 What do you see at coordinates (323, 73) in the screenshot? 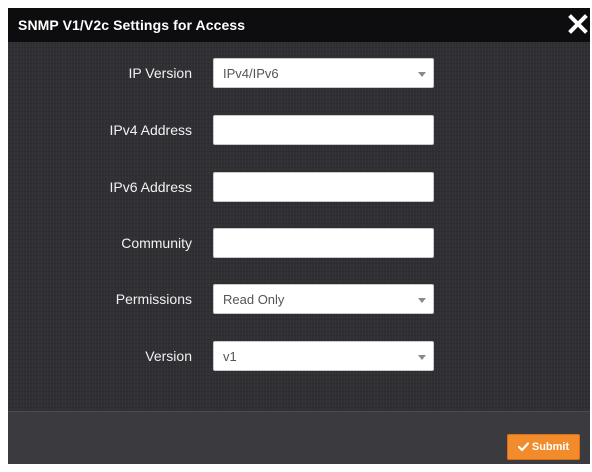
I see `ip-version-select: IPv4/IPv6` at bounding box center [323, 73].